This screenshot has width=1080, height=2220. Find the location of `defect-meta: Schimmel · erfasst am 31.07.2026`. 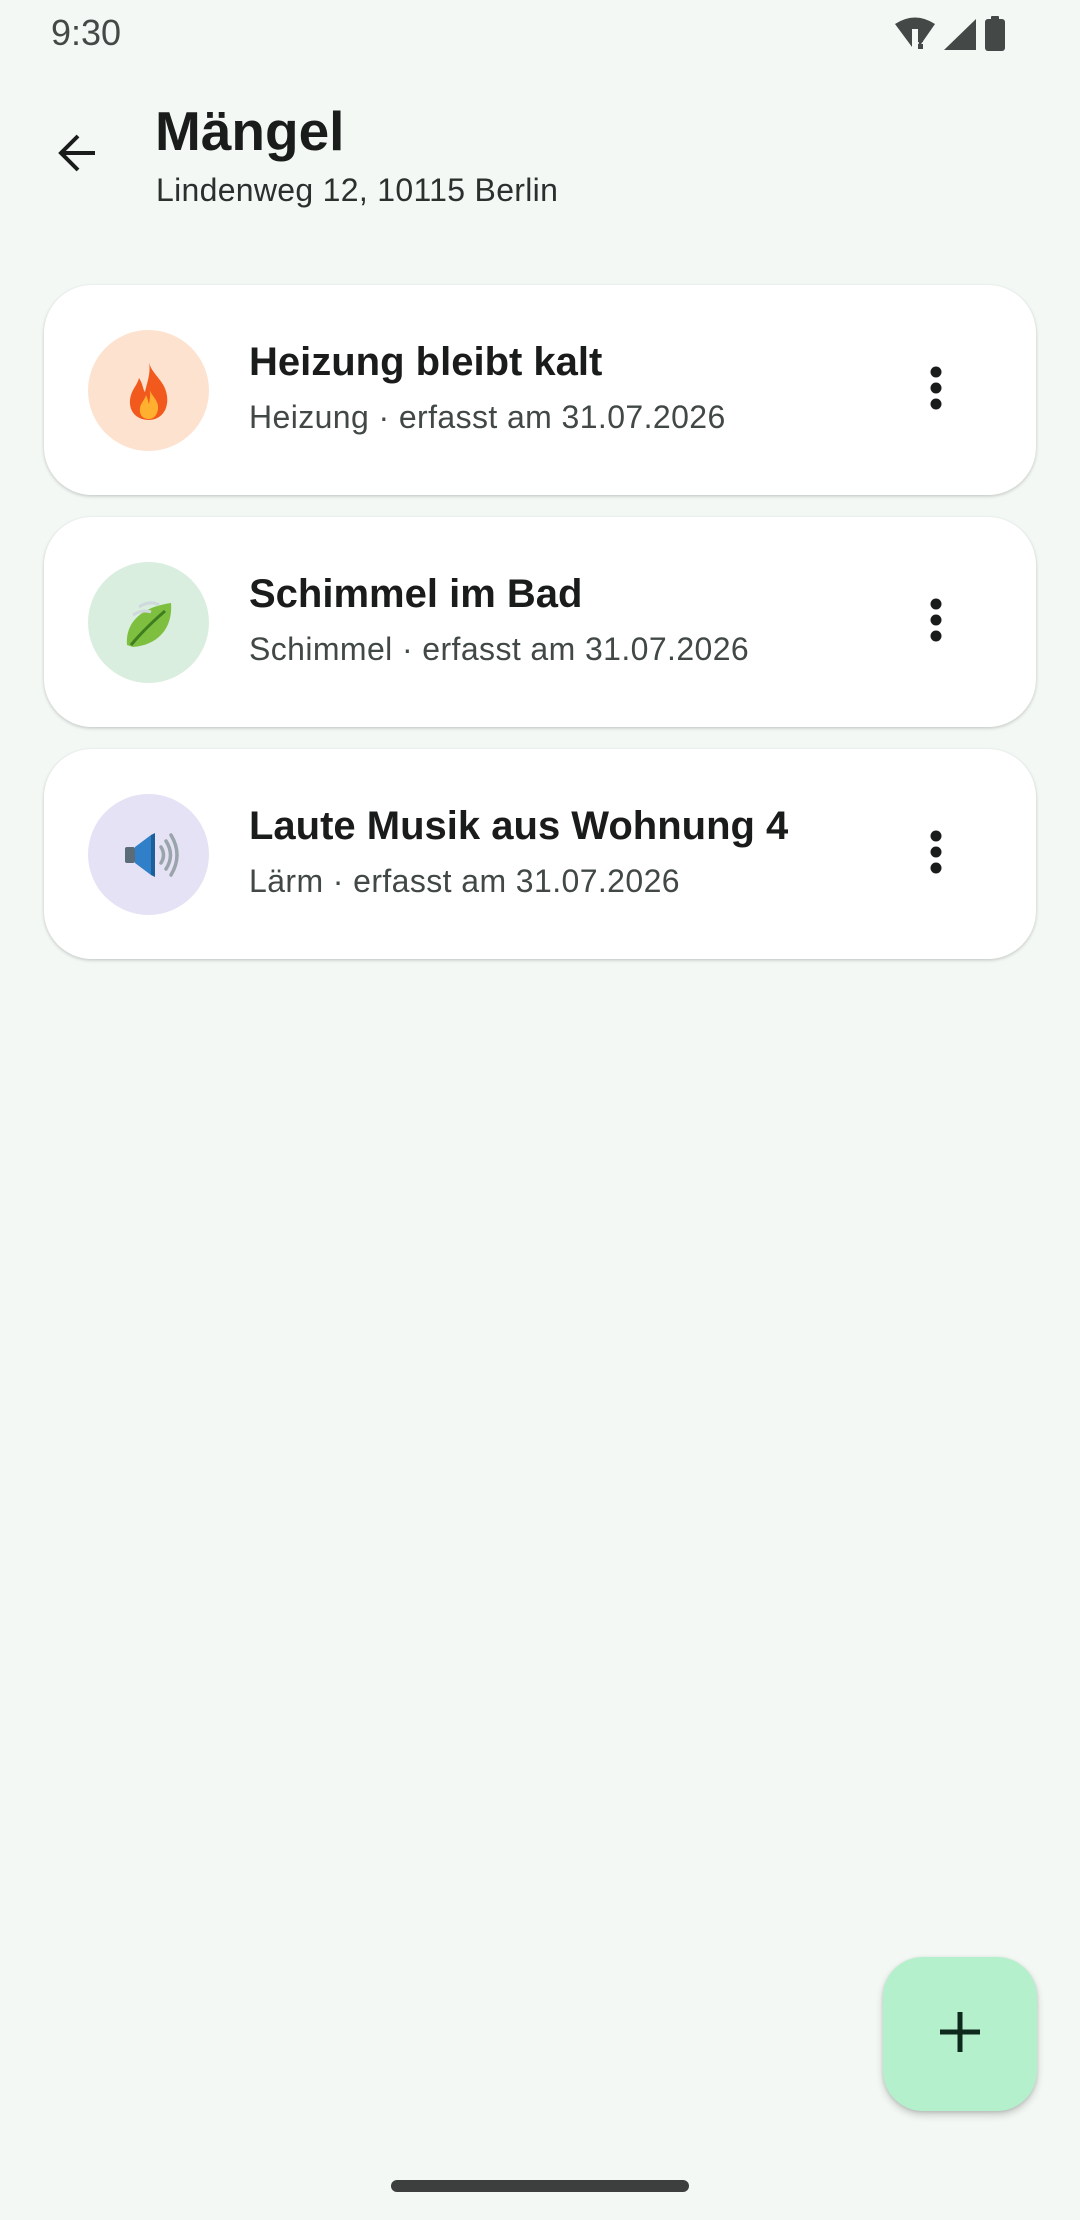

defect-meta: Schimmel · erfasst am 31.07.2026 is located at coordinates (499, 649).